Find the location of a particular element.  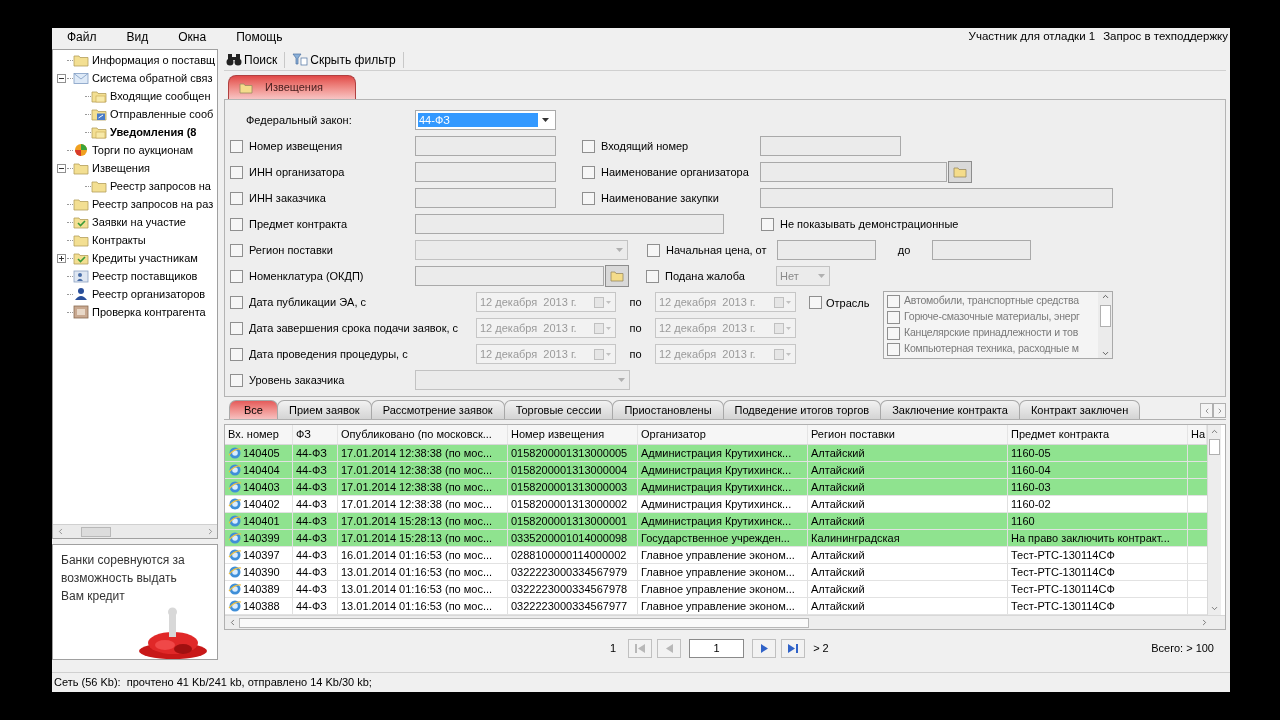

column-header: ФЗ is located at coordinates (315, 434).